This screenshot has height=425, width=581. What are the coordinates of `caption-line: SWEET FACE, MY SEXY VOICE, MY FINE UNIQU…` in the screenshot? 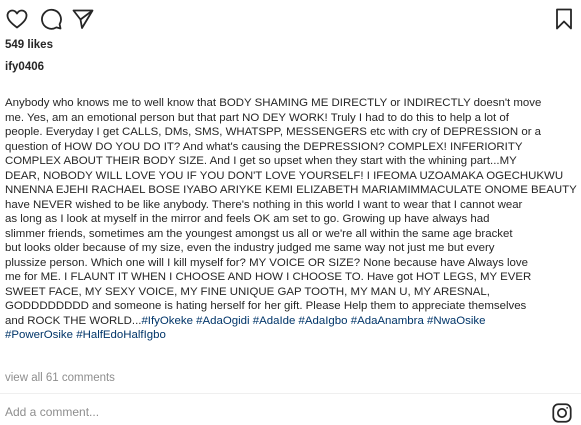 It's located at (247, 291).